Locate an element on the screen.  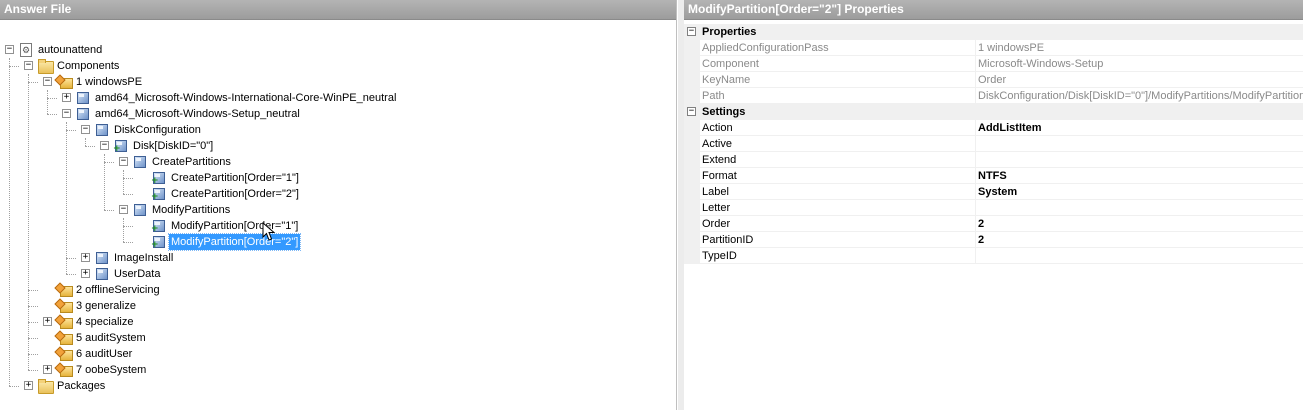
tree-item: 6 auditUser is located at coordinates (335, 354).